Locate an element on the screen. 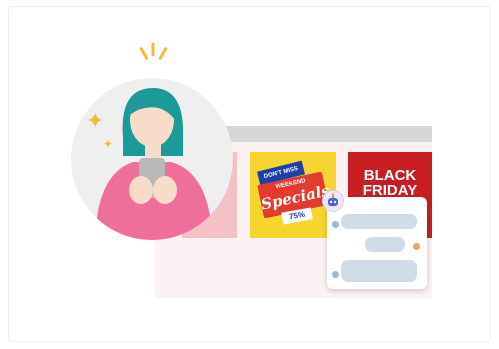 The width and height of the screenshot is (499, 349). bot-icon is located at coordinates (333, 201).